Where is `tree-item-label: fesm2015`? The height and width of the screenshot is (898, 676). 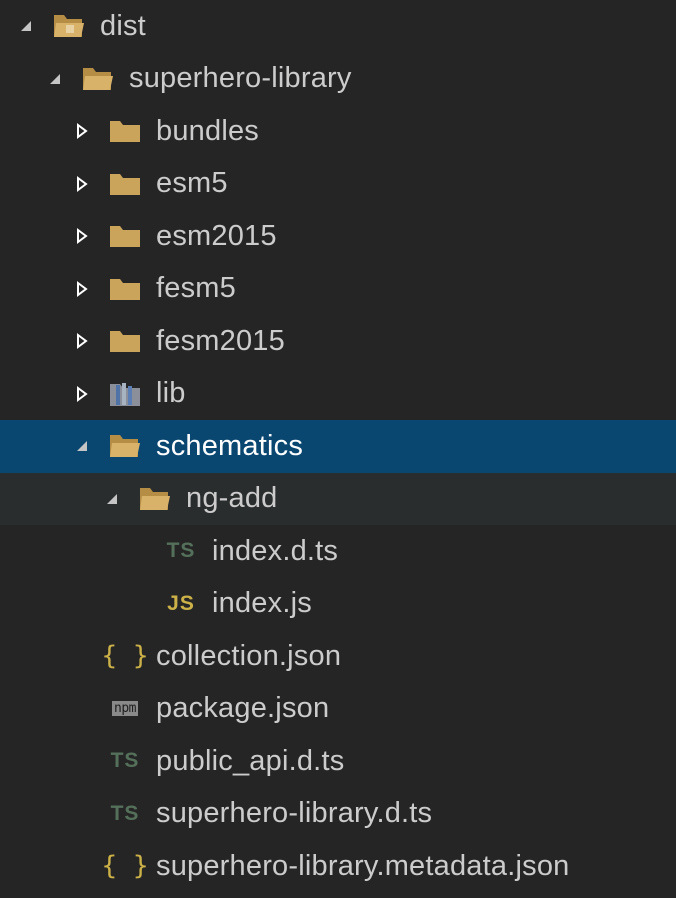
tree-item-label: fesm2015 is located at coordinates (220, 340).